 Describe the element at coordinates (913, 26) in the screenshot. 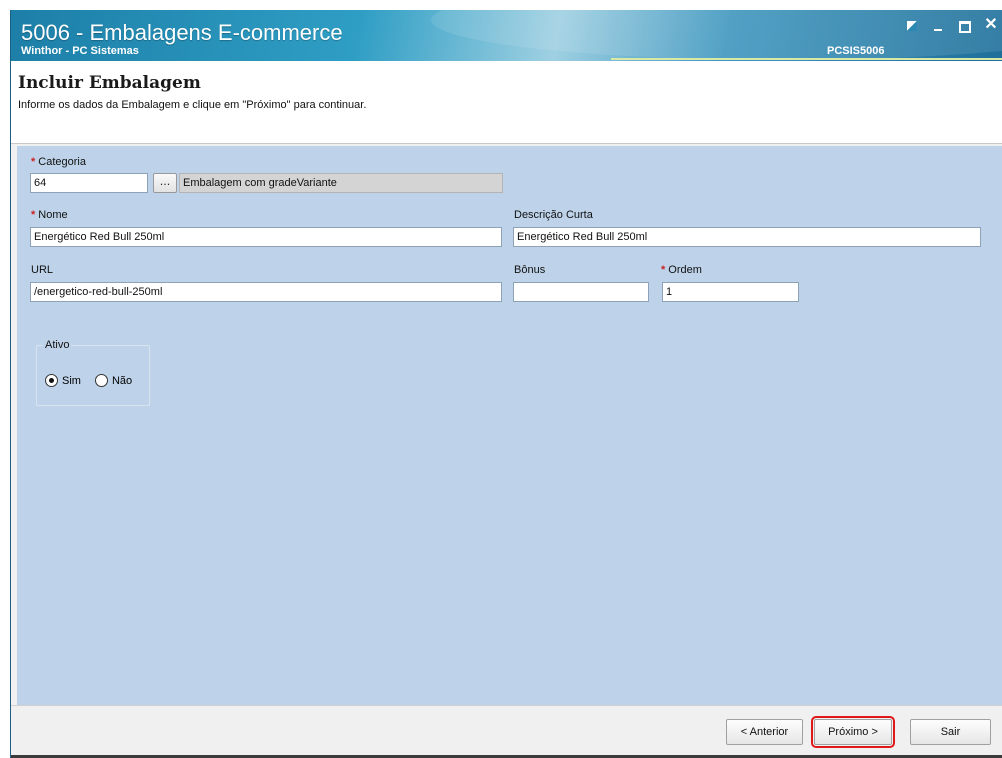

I see `restore-icon` at that location.